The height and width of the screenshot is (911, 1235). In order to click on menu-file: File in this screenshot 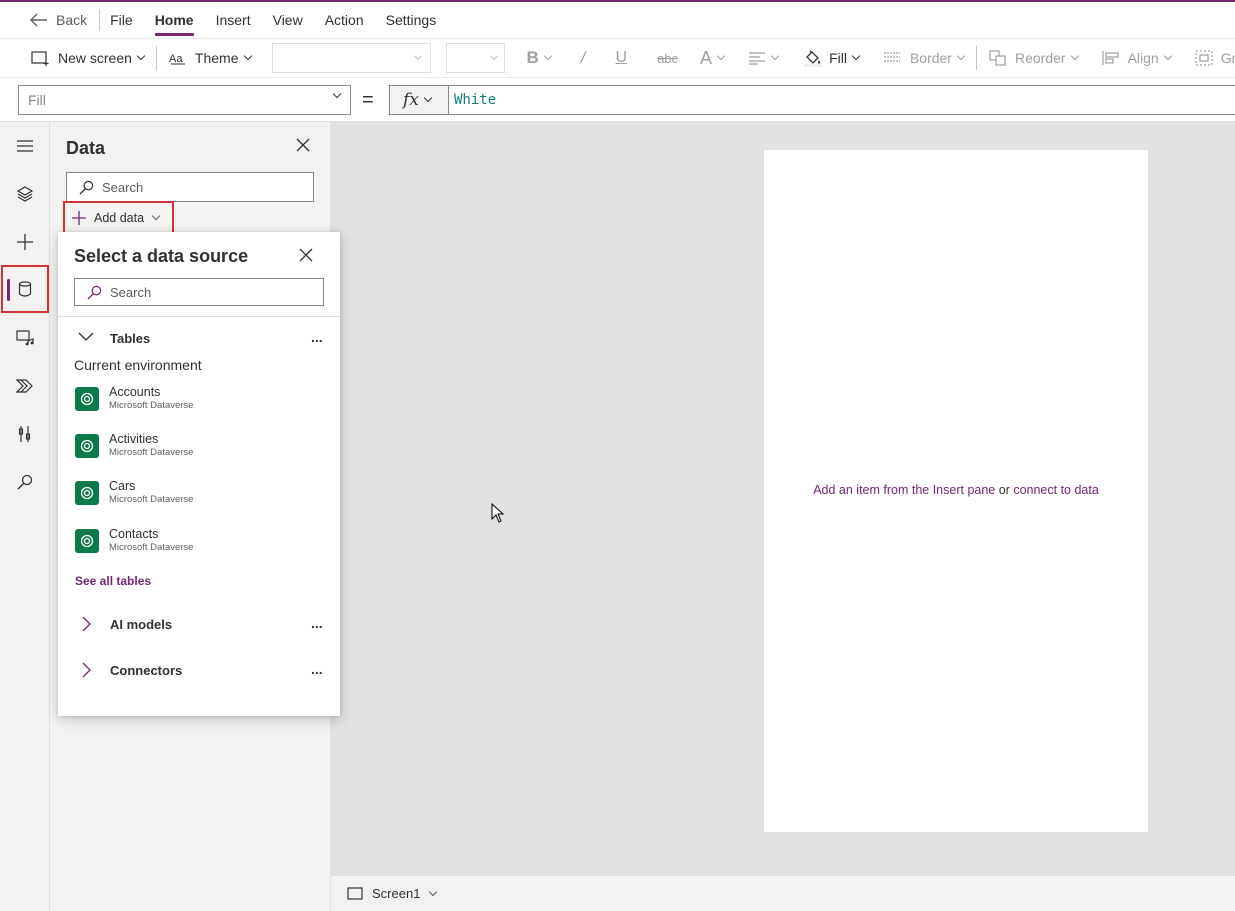, I will do `click(121, 20)`.